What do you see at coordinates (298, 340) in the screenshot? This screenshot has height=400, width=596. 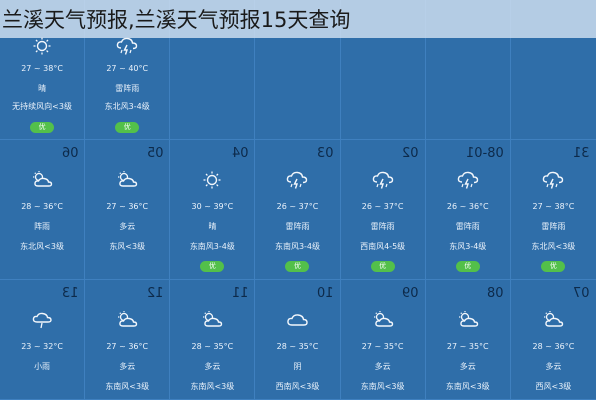 I see `day-cell: 10 28 ~ 35°C 阴 西南风<3级` at bounding box center [298, 340].